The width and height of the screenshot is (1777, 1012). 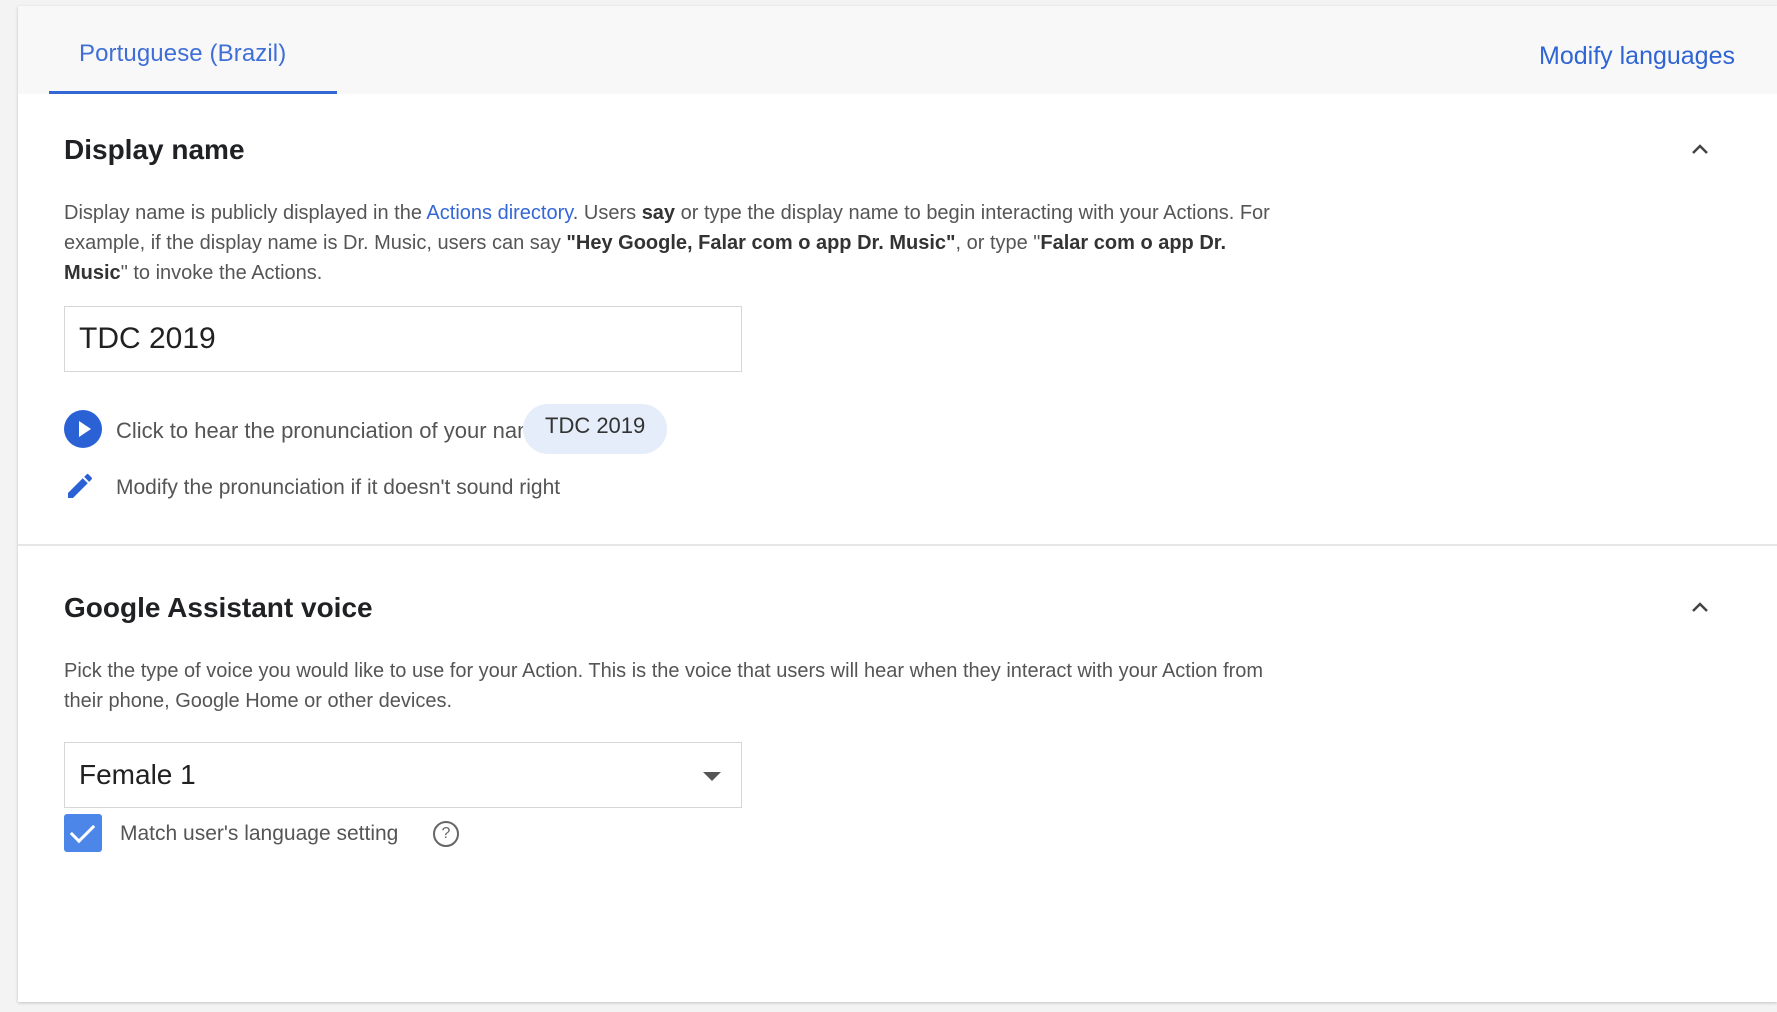 I want to click on help-icon: ?, so click(x=446, y=834).